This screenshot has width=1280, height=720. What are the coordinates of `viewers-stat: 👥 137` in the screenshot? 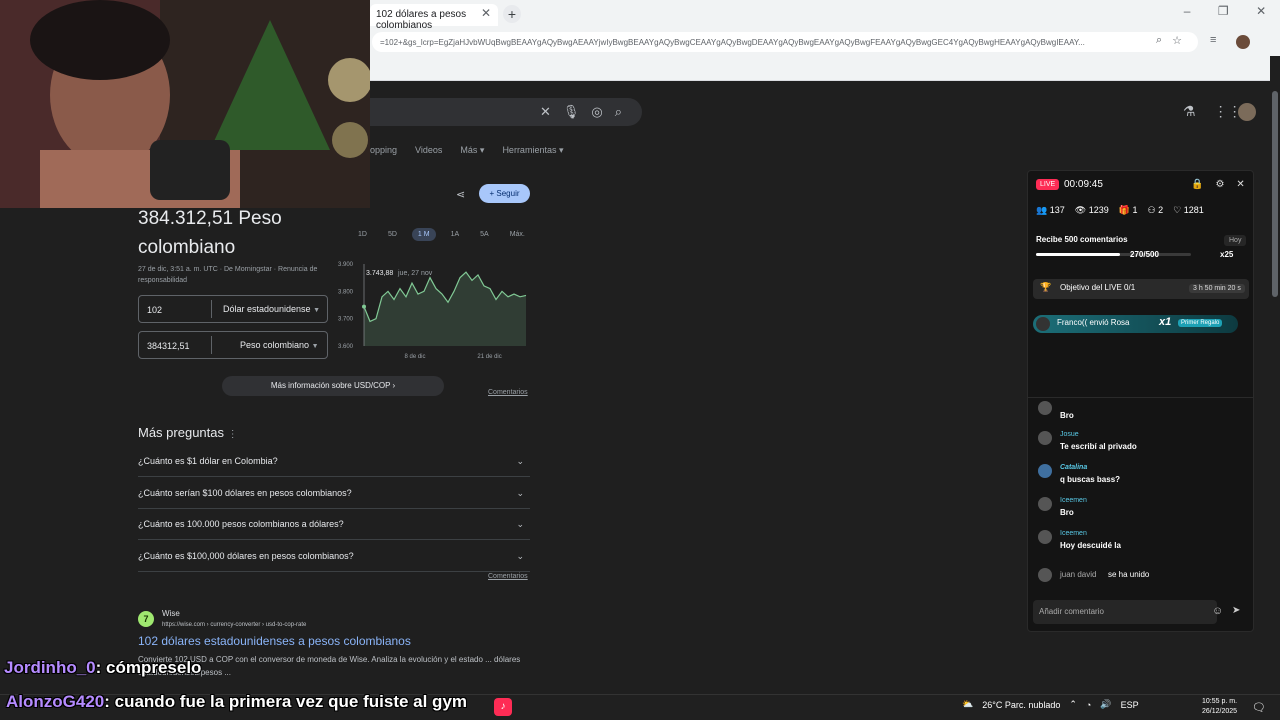 It's located at (1050, 210).